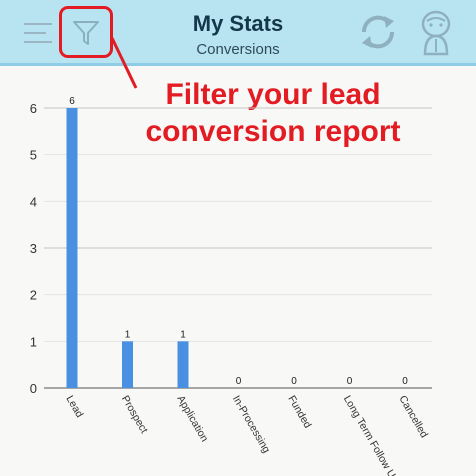 The image size is (476, 476). I want to click on x-tick-label: Prospect, so click(134, 415).